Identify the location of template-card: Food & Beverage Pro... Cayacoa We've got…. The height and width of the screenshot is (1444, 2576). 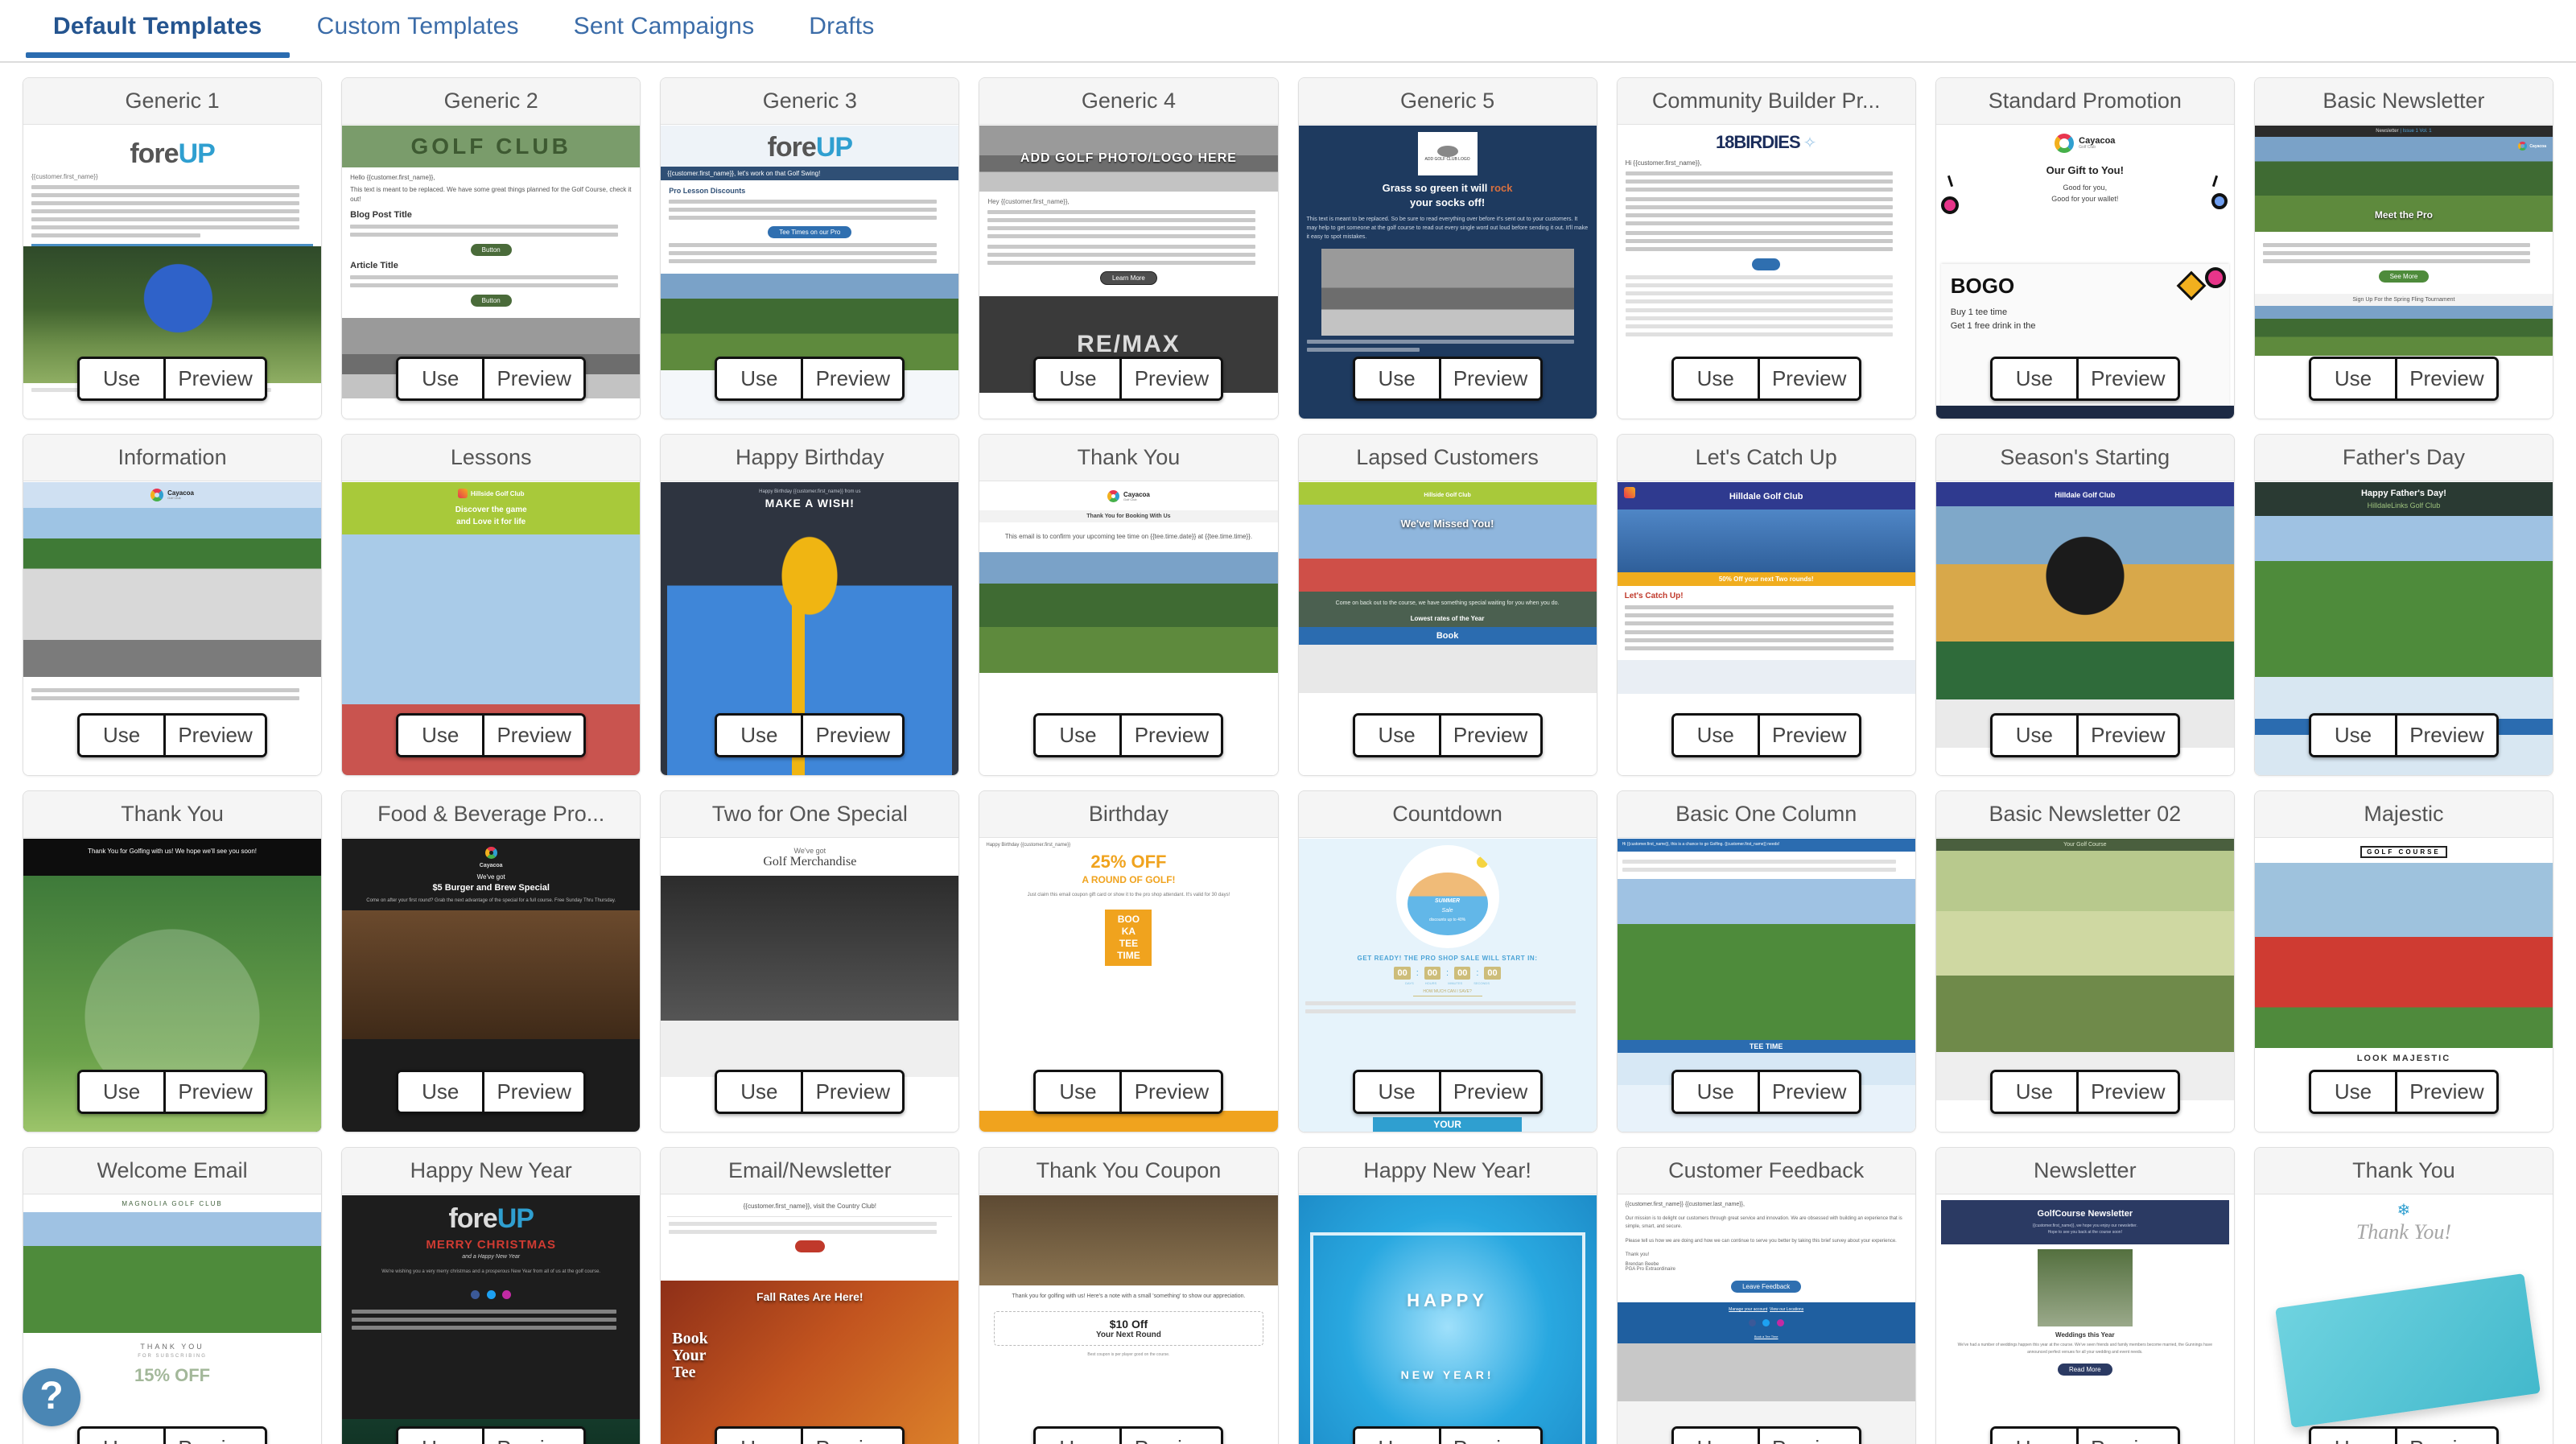
(491, 961).